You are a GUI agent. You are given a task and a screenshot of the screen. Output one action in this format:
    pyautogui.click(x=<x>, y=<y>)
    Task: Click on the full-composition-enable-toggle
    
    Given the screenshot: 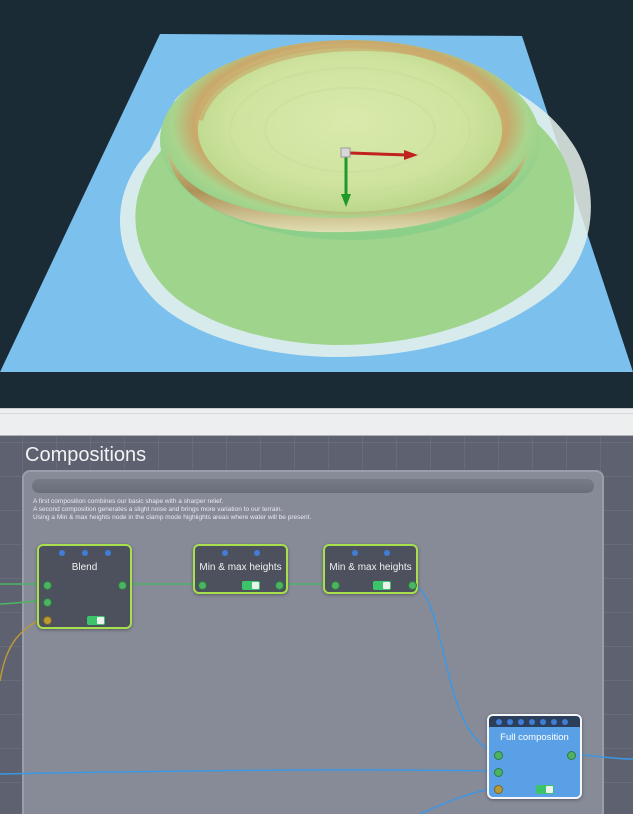 What is the action you would take?
    pyautogui.click(x=545, y=789)
    